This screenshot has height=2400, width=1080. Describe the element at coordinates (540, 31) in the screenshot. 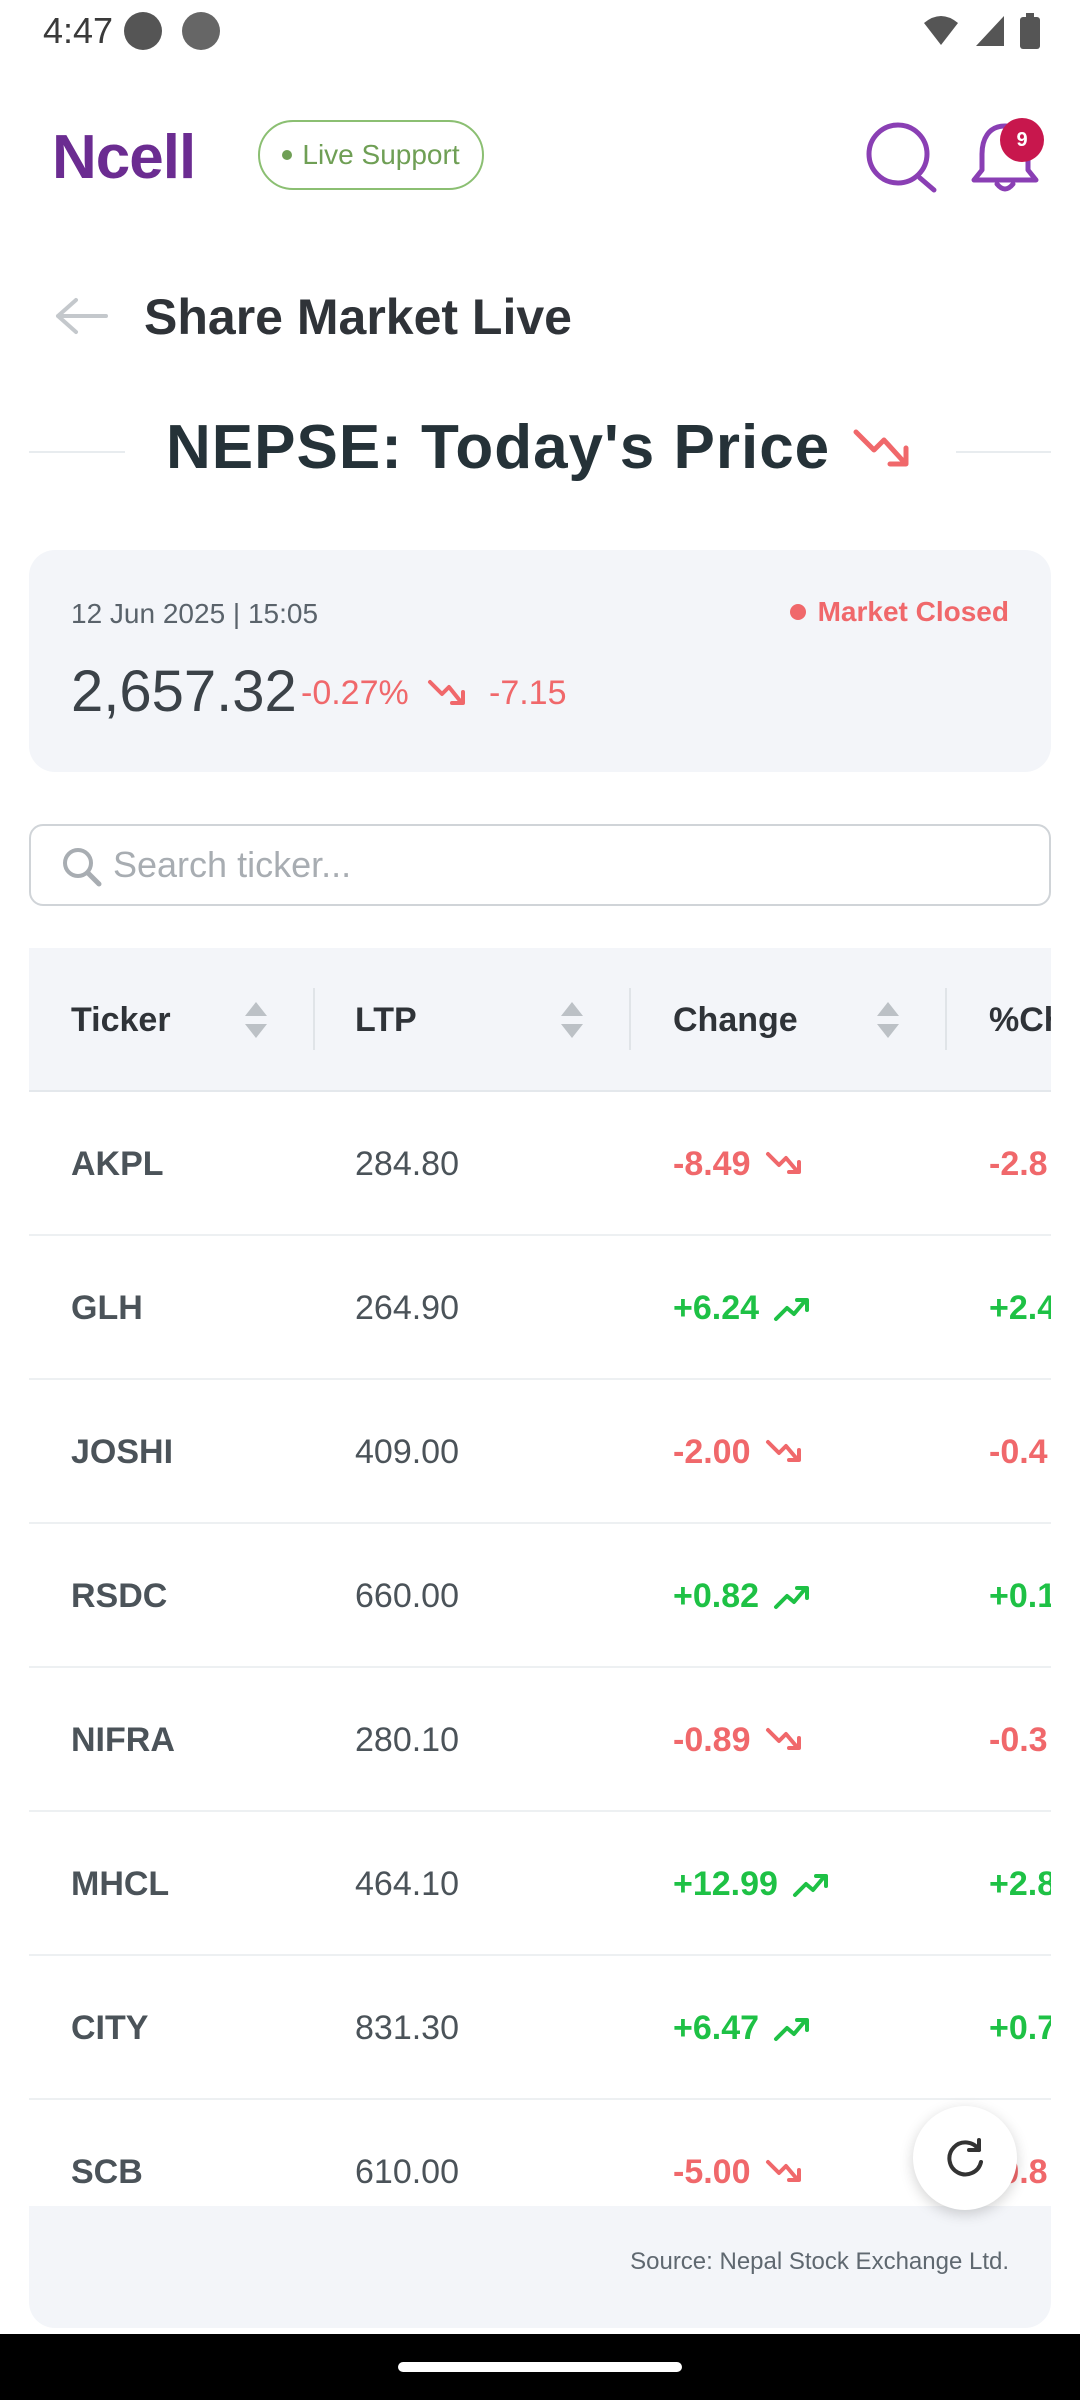

I see `status-bar: 4:47` at that location.